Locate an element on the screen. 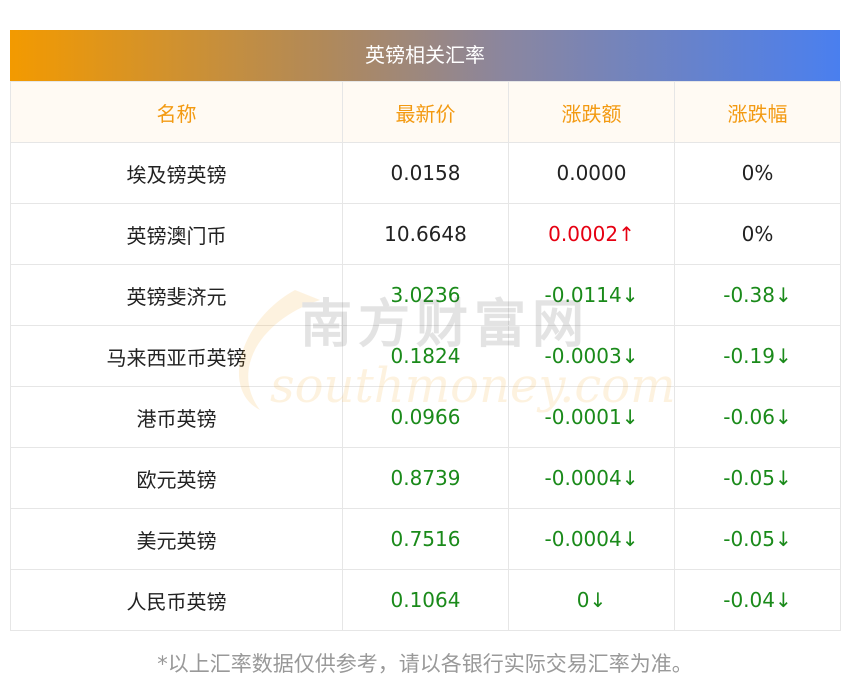 The image size is (850, 697). cell-price: 0.7516 is located at coordinates (425, 539).